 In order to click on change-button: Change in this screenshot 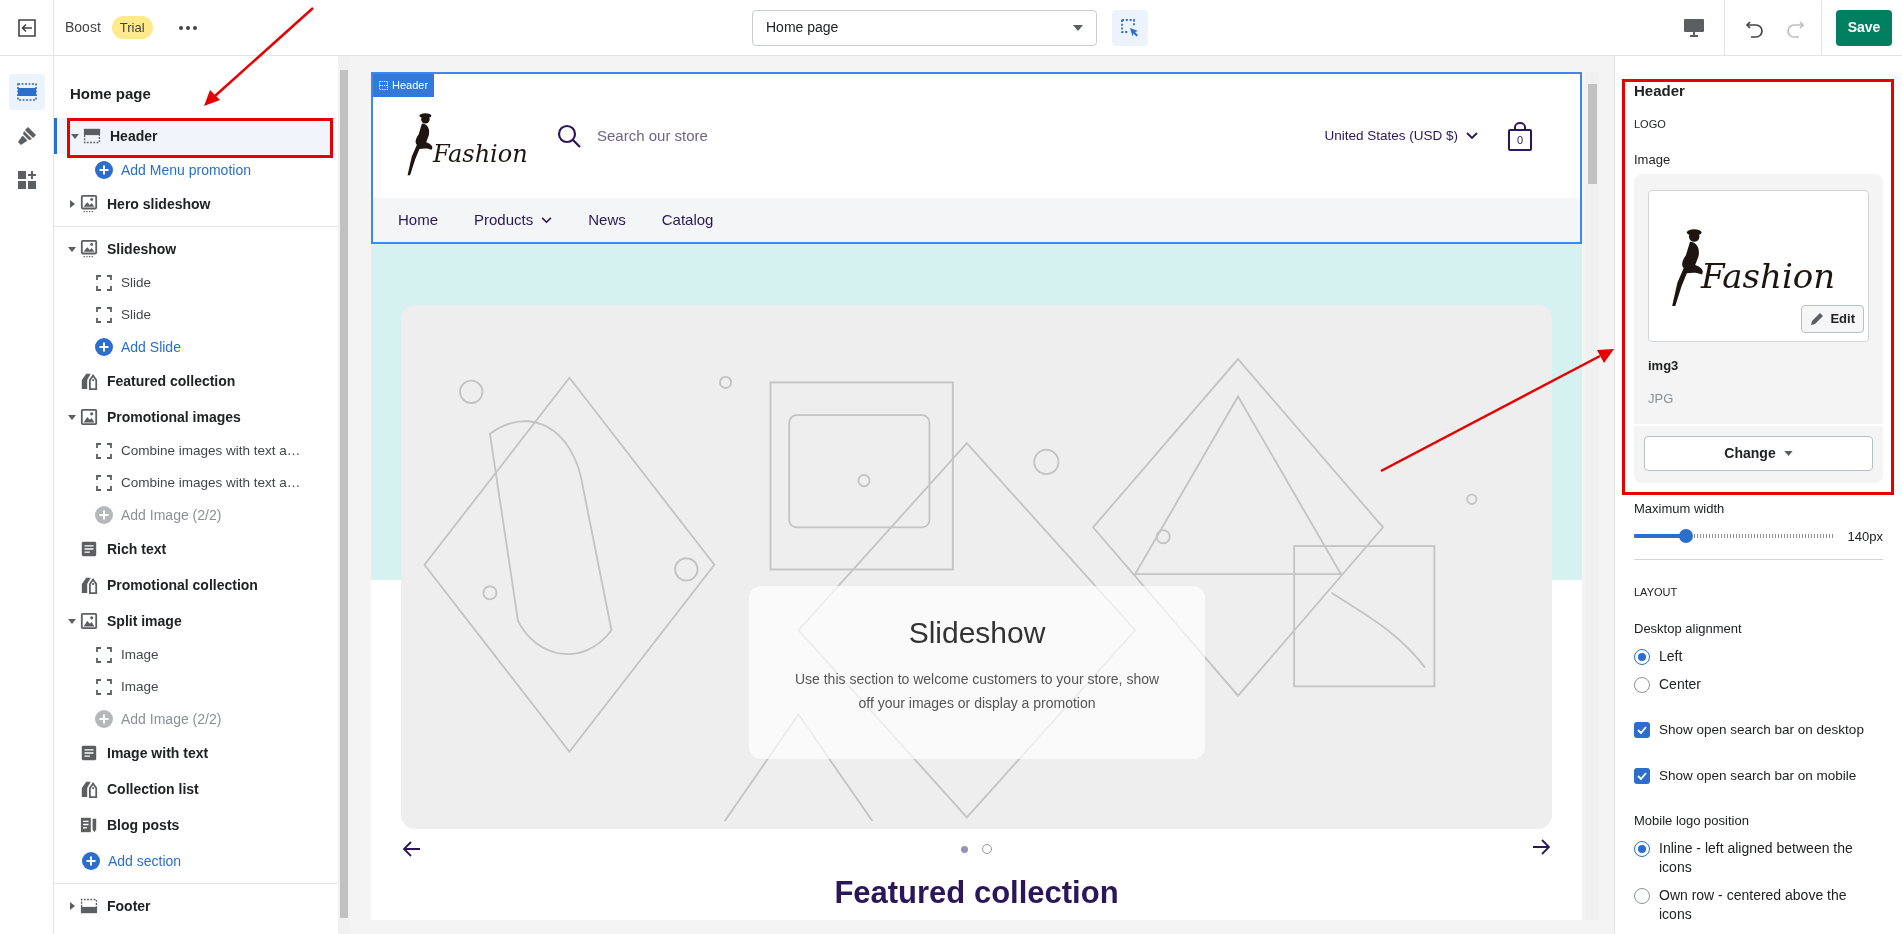, I will do `click(1758, 453)`.